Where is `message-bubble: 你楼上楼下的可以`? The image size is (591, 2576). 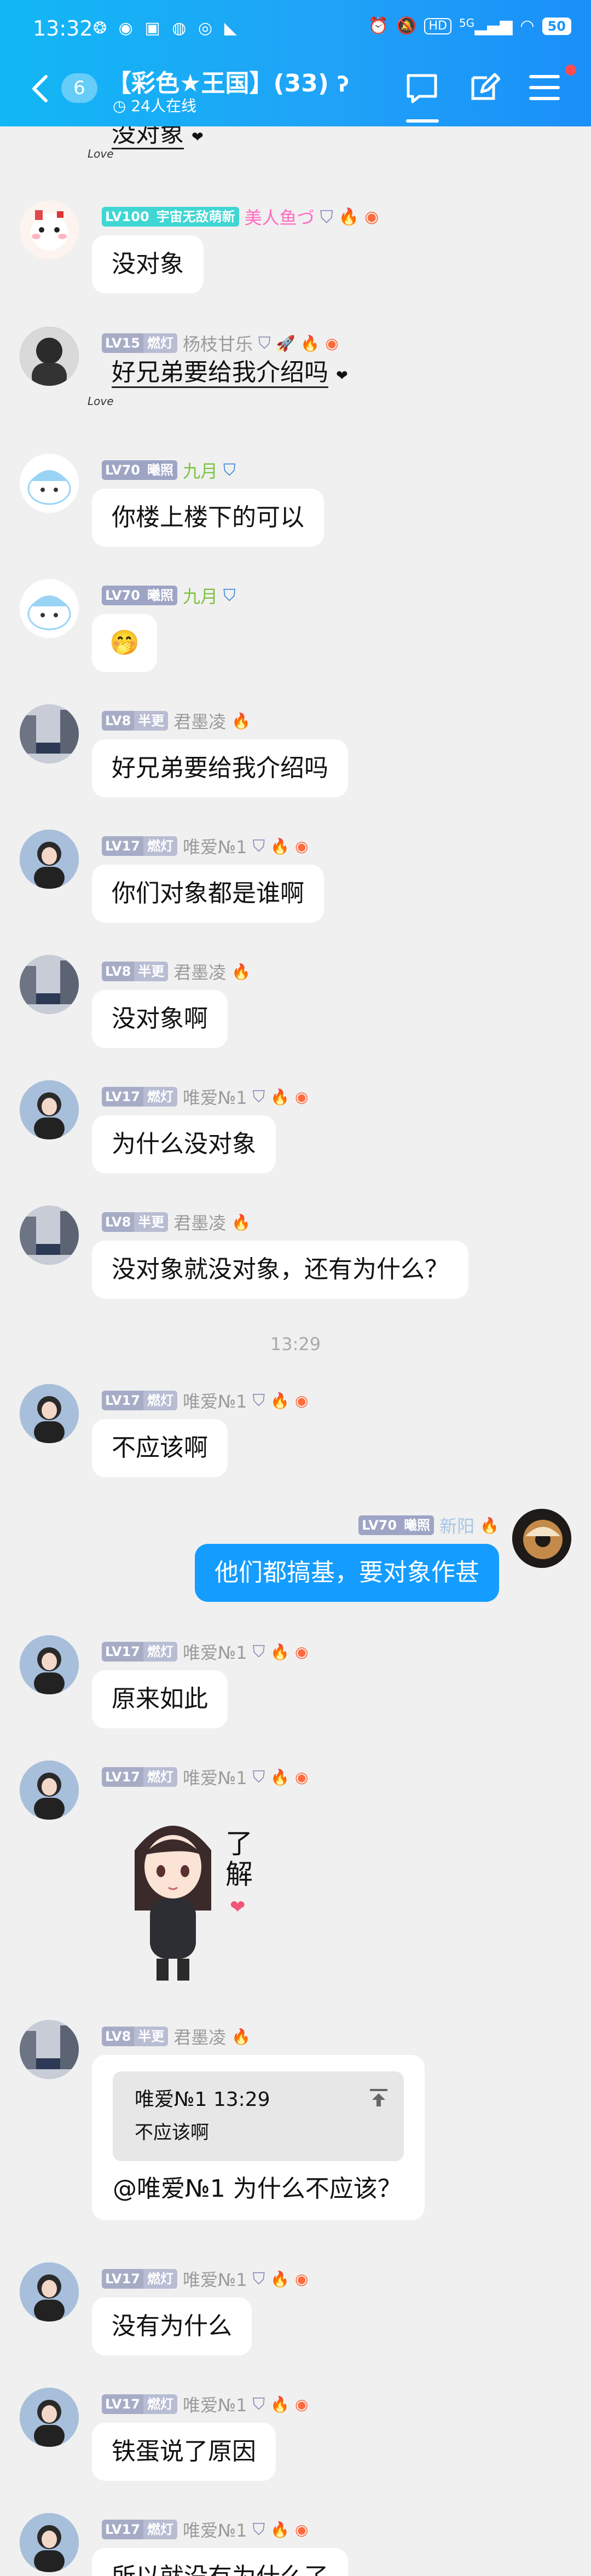 message-bubble: 你楼上楼下的可以 is located at coordinates (208, 518).